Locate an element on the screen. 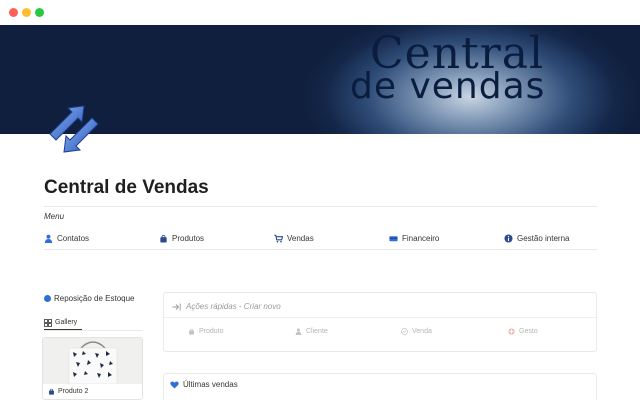 This screenshot has width=640, height=400. tab-gallery-label: Gallery is located at coordinates (66, 322).